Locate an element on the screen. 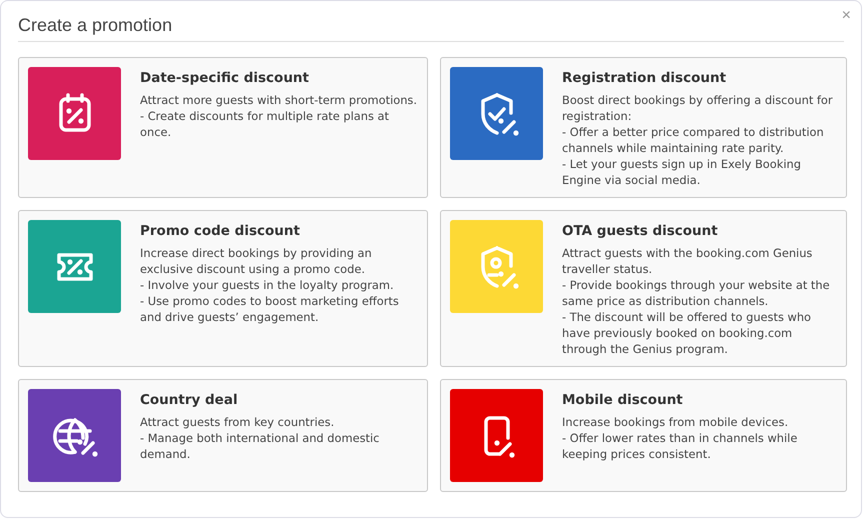 The height and width of the screenshot is (520, 864). promotion-description: - Let your guests sign up in Exely Booking Engine via social media. is located at coordinates (682, 172).